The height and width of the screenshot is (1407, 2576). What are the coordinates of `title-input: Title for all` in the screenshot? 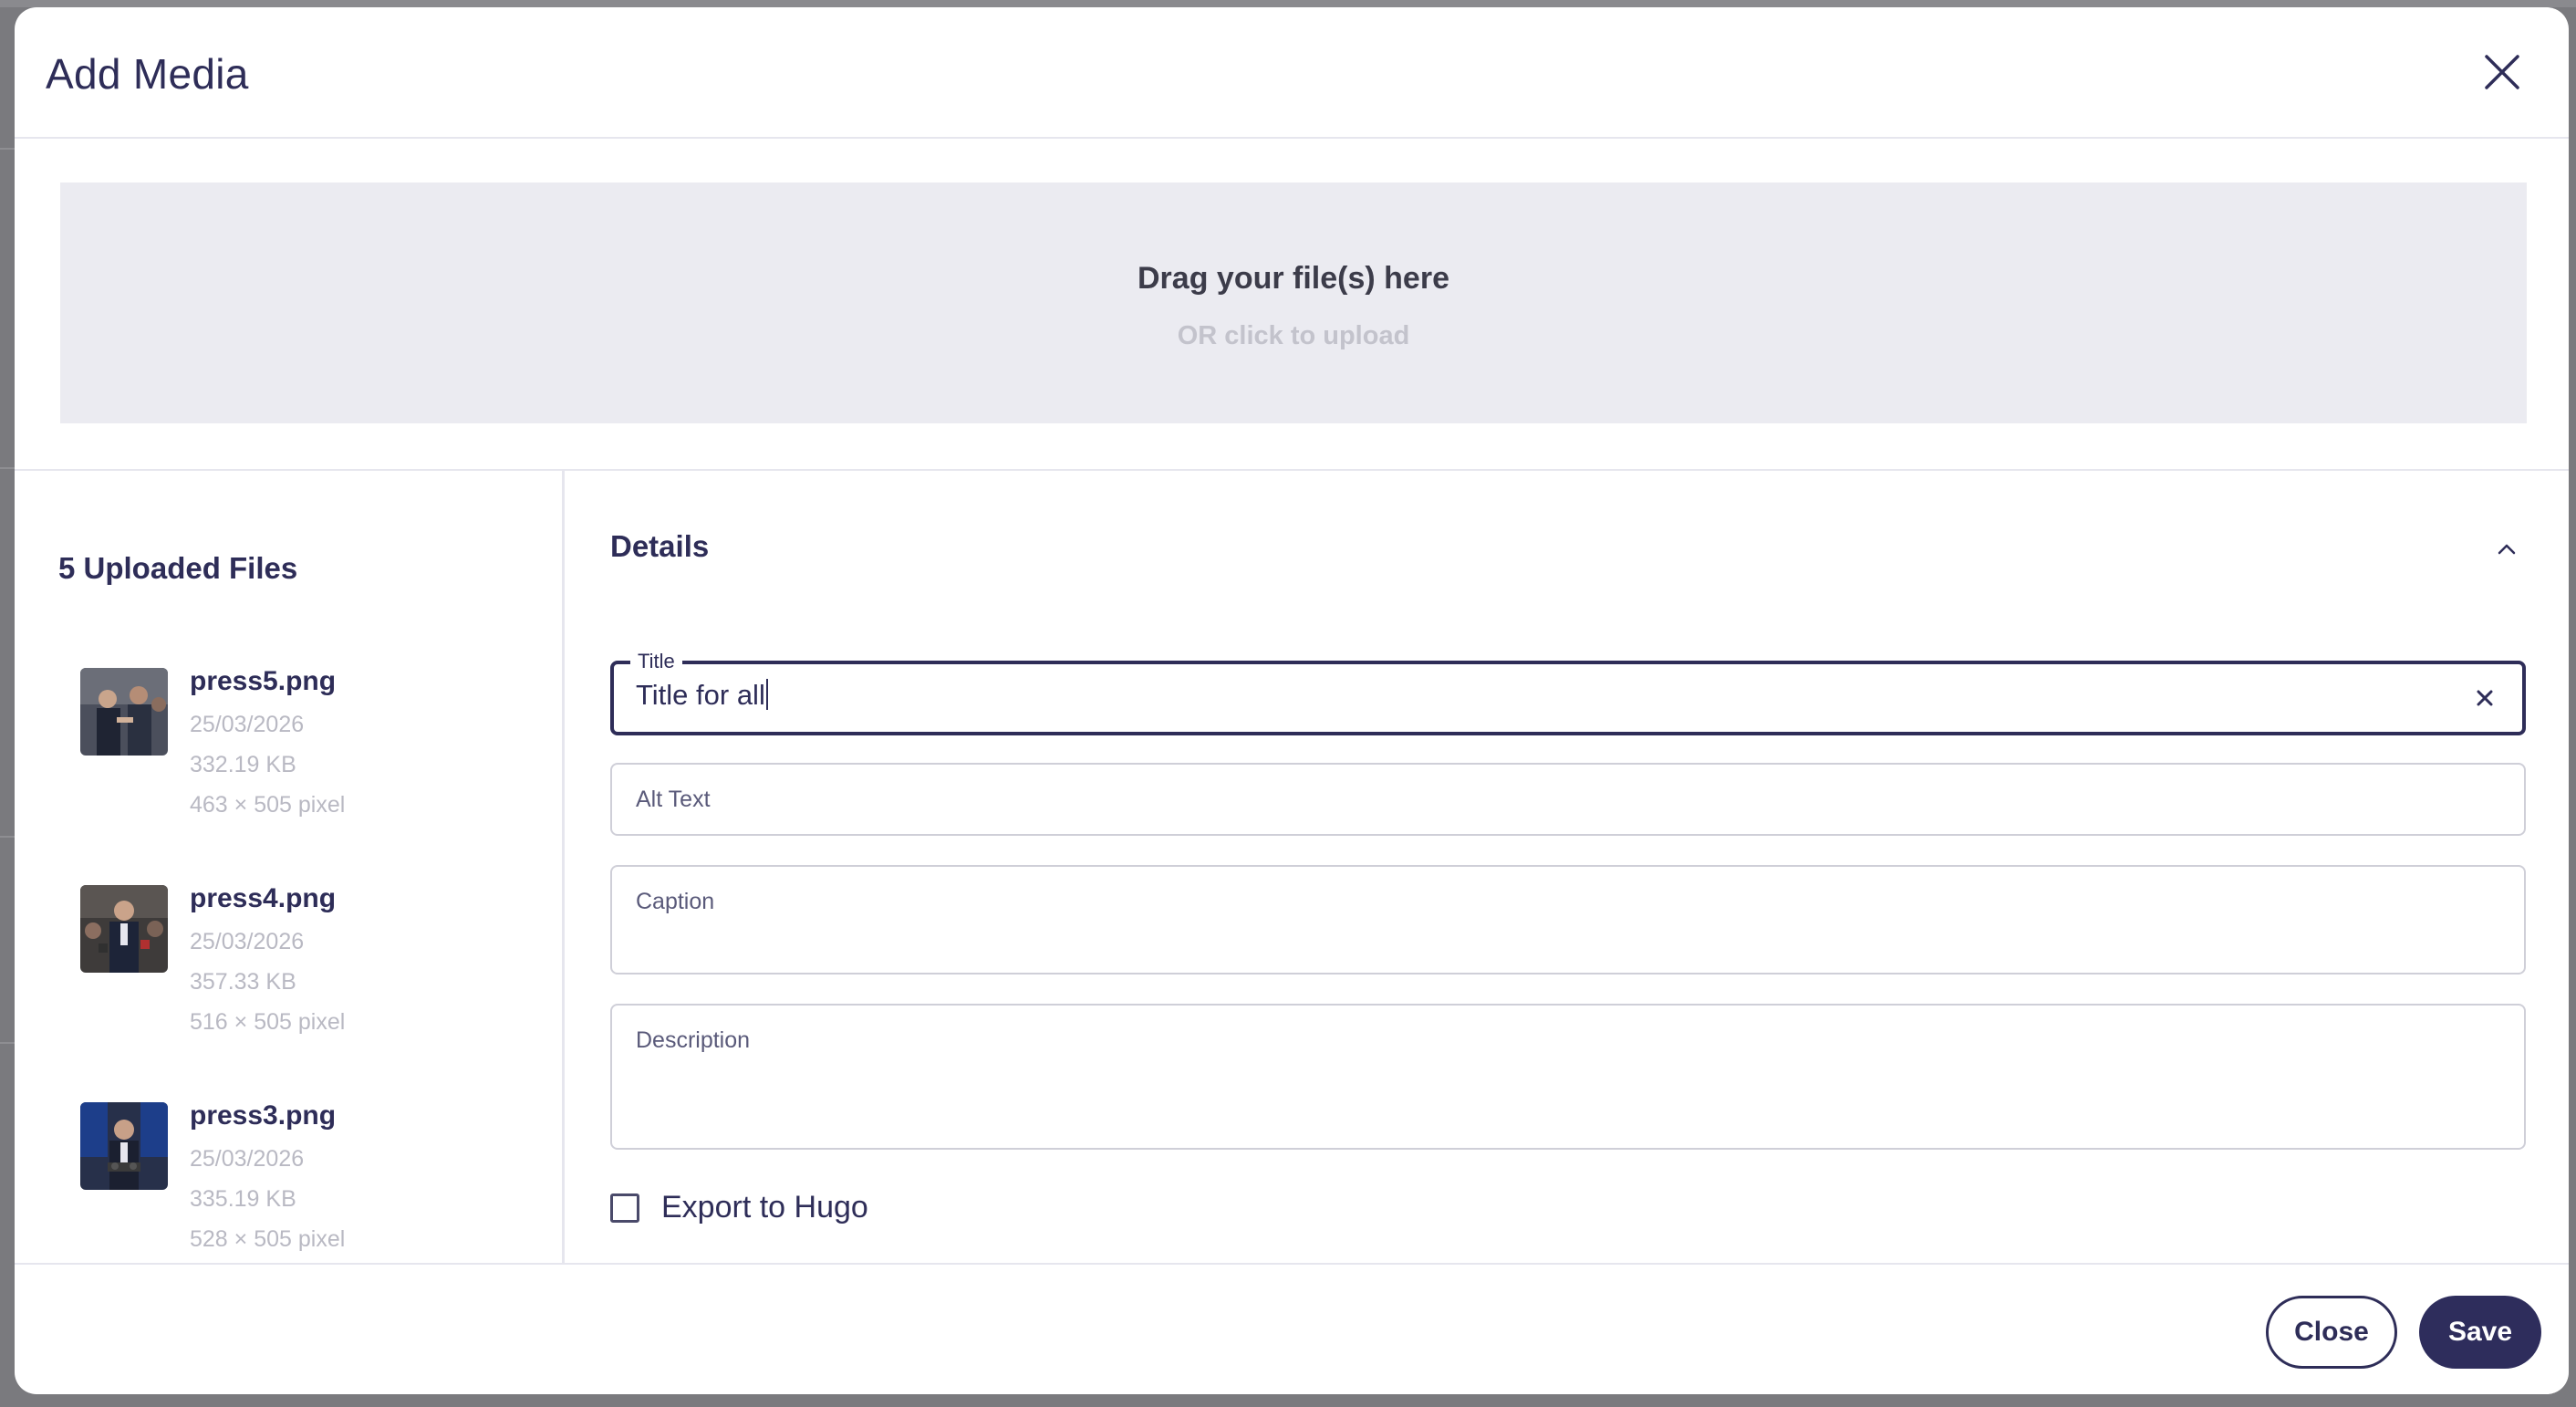 It's located at (702, 695).